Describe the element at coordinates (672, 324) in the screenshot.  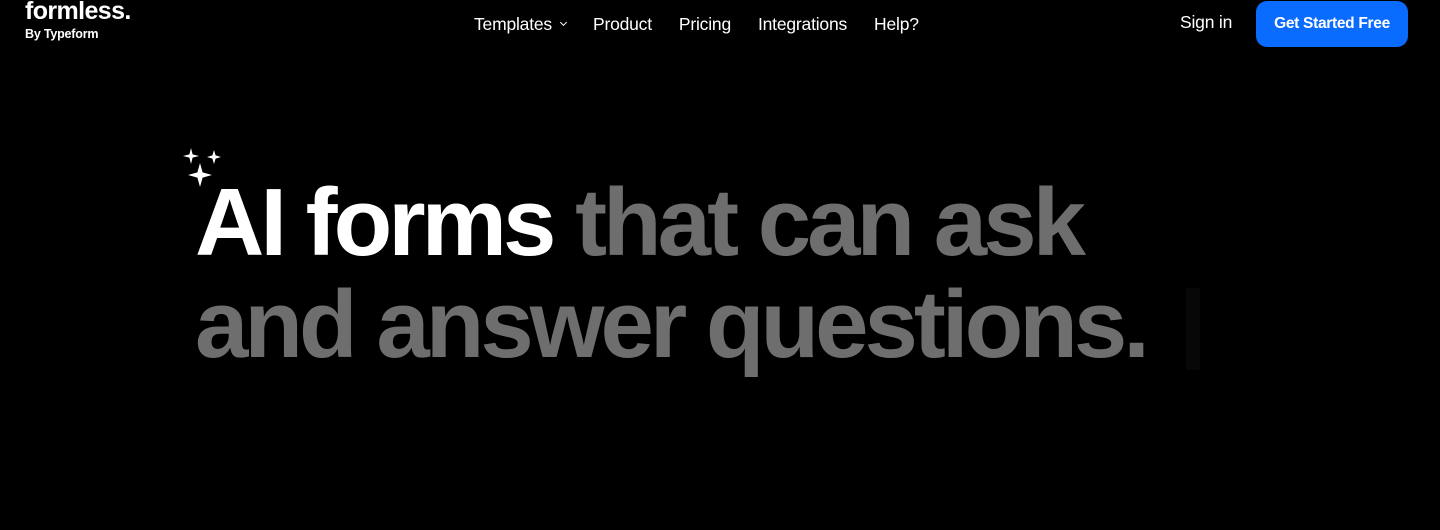
I see `hero-line-2: and answer questions.` at that location.